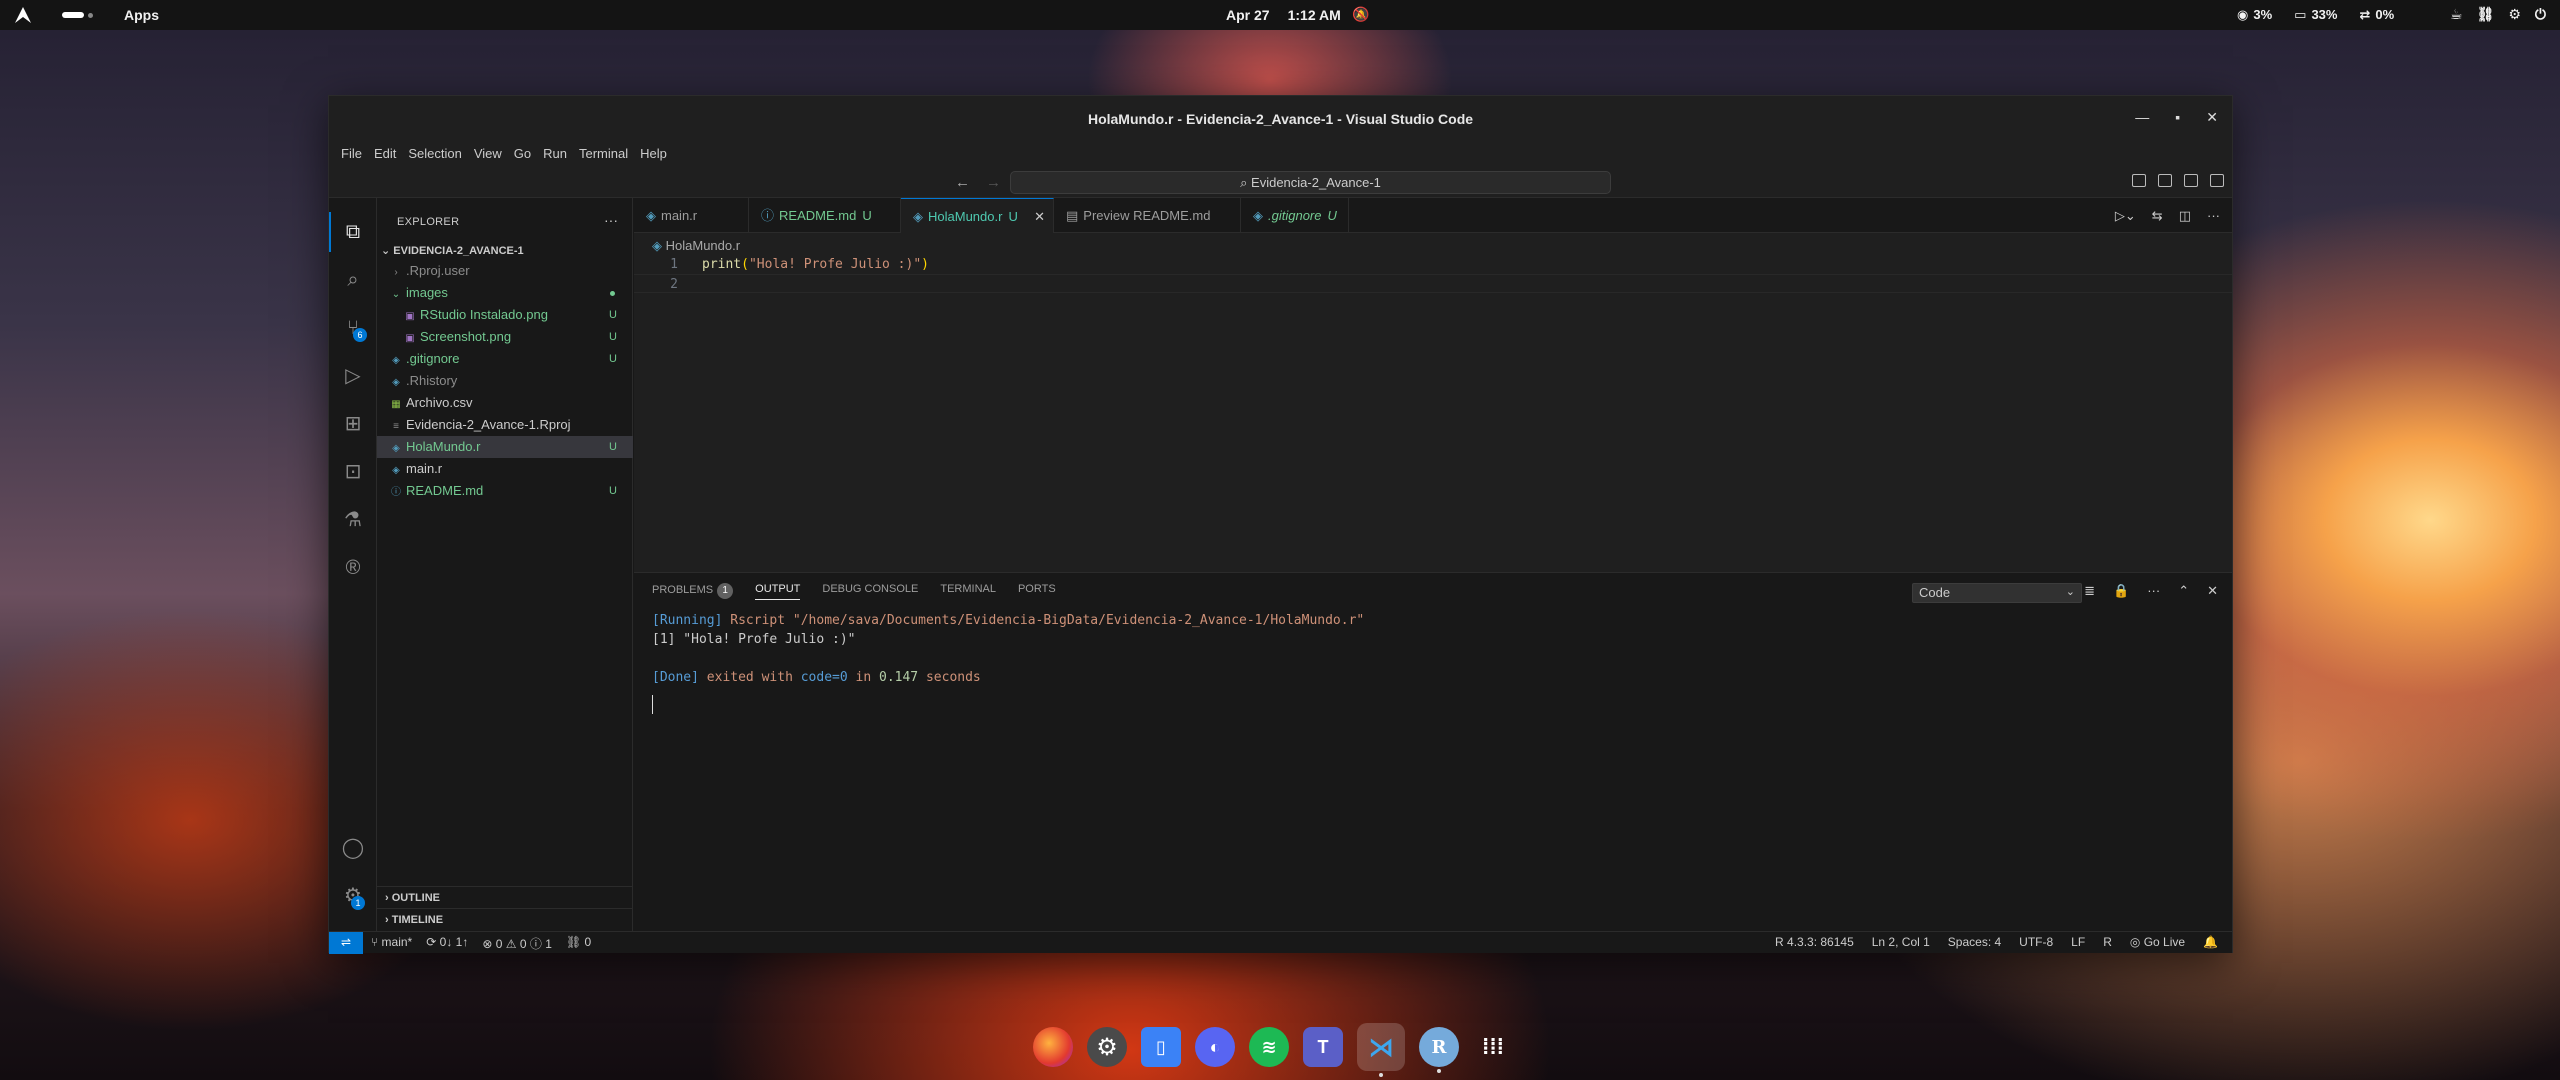 This screenshot has height=1080, width=2560. What do you see at coordinates (1997, 593) in the screenshot?
I see `output-channel-select: Code ⌄` at bounding box center [1997, 593].